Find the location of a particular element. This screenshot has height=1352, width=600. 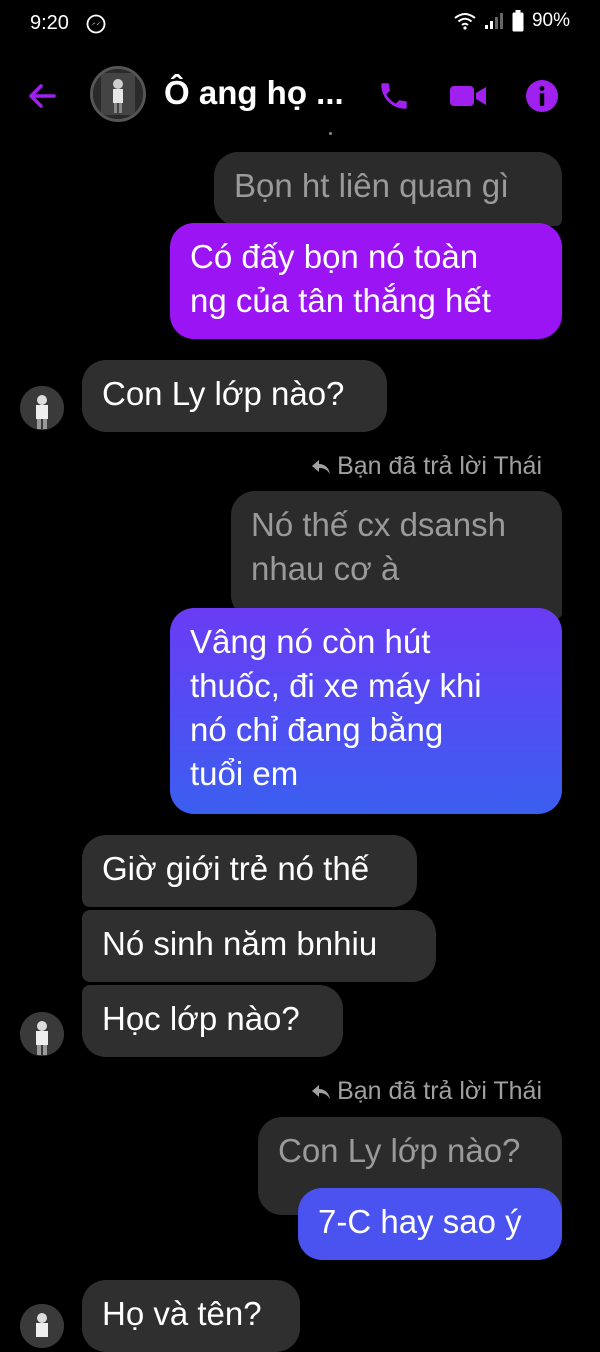

status-time: 9:20 is located at coordinates (49, 23).